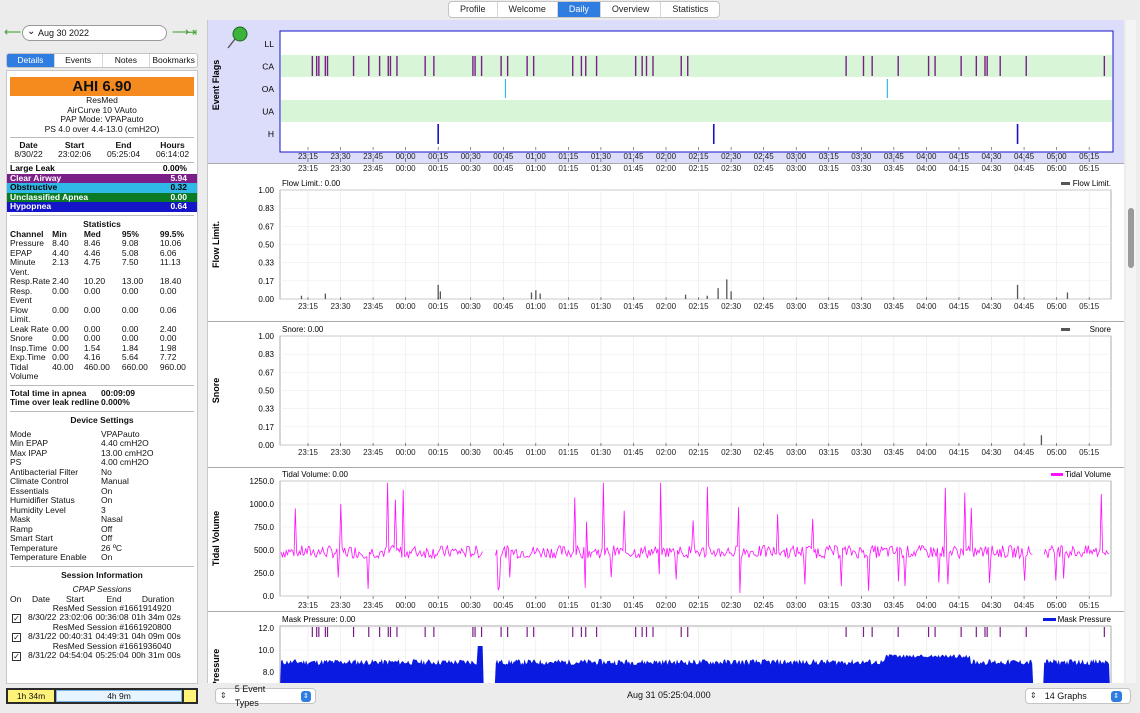 The width and height of the screenshot is (1140, 713). What do you see at coordinates (471, 452) in the screenshot?
I see `time-tick-label: 00:30` at bounding box center [471, 452].